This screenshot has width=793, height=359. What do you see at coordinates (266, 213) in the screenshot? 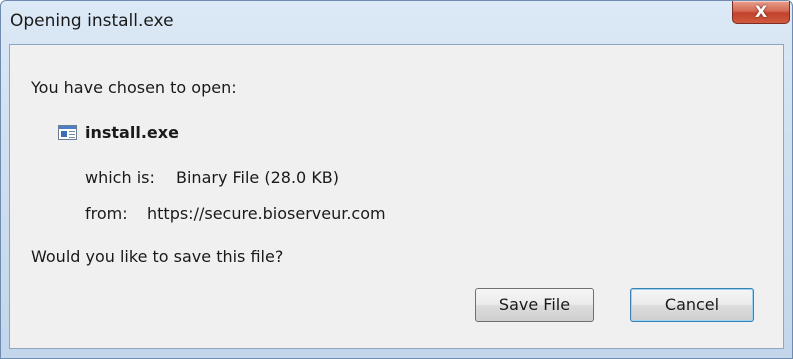
I see `file-source-value: https://secure.bioserveur.com` at bounding box center [266, 213].